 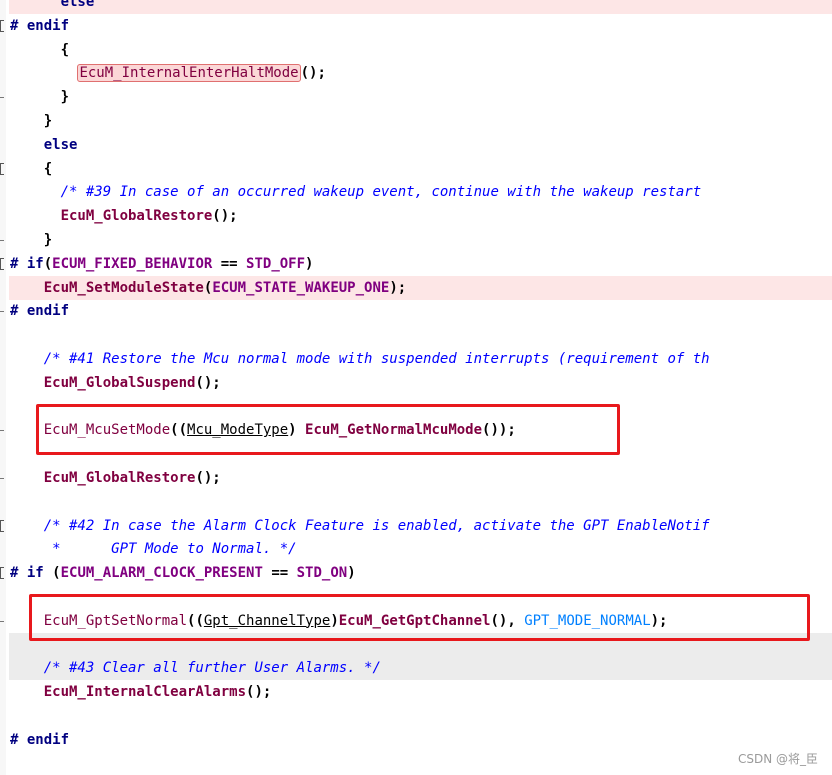 What do you see at coordinates (145, 692) in the screenshot?
I see `code-token-fn: EcuM_InternalClearAlarms` at bounding box center [145, 692].